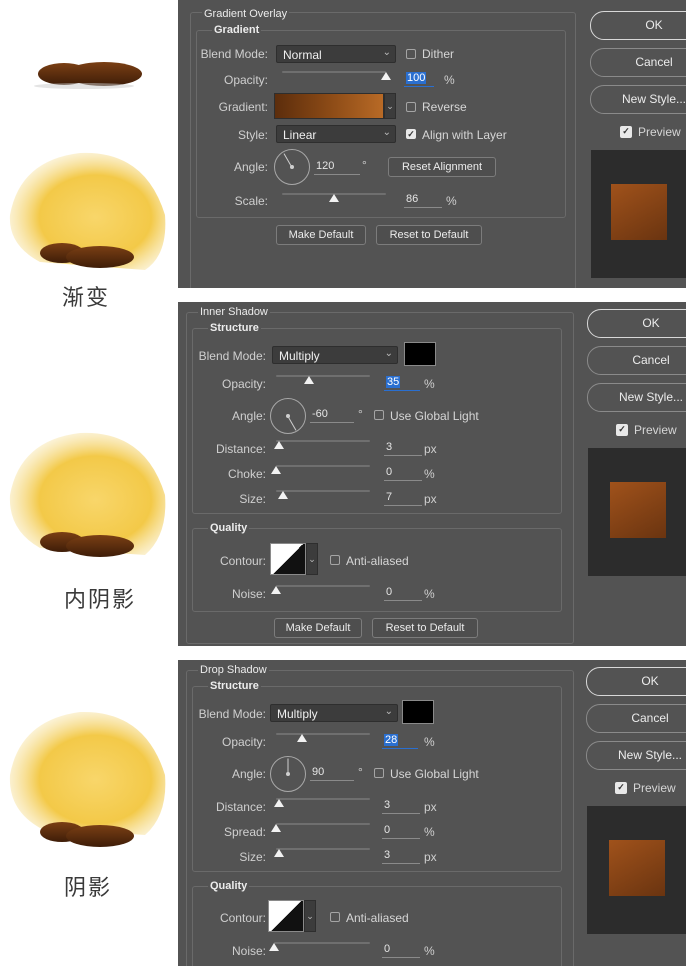 Image resolution: width=686 pixels, height=966 pixels. What do you see at coordinates (232, 714) in the screenshot?
I see `blend-mode-label: Blend Mode:` at bounding box center [232, 714].